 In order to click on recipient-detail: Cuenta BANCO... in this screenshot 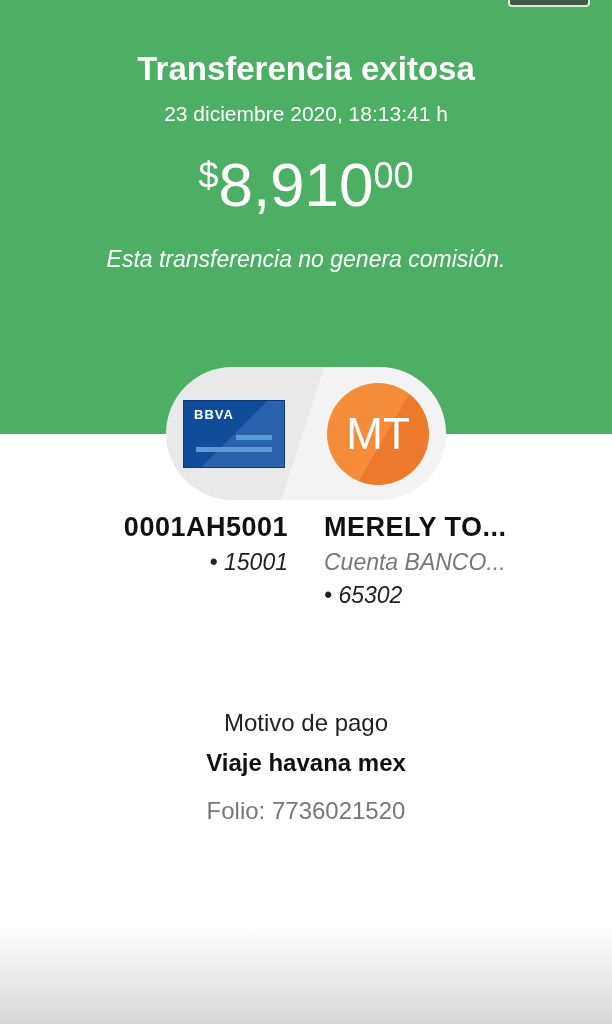, I will do `click(415, 562)`.